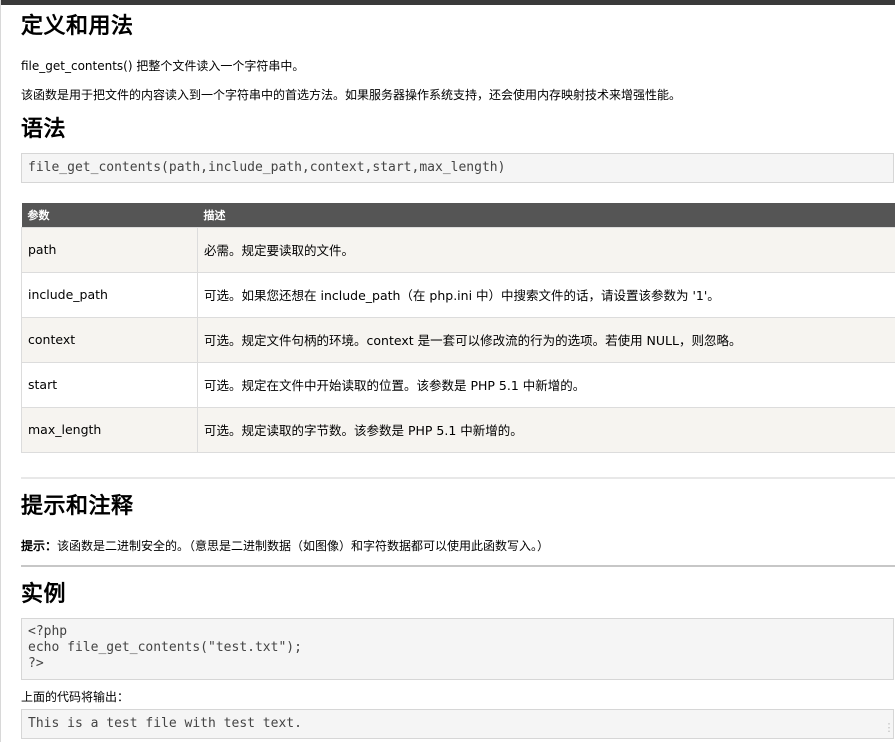 The width and height of the screenshot is (895, 742). What do you see at coordinates (109, 339) in the screenshot?
I see `param-name: context` at bounding box center [109, 339].